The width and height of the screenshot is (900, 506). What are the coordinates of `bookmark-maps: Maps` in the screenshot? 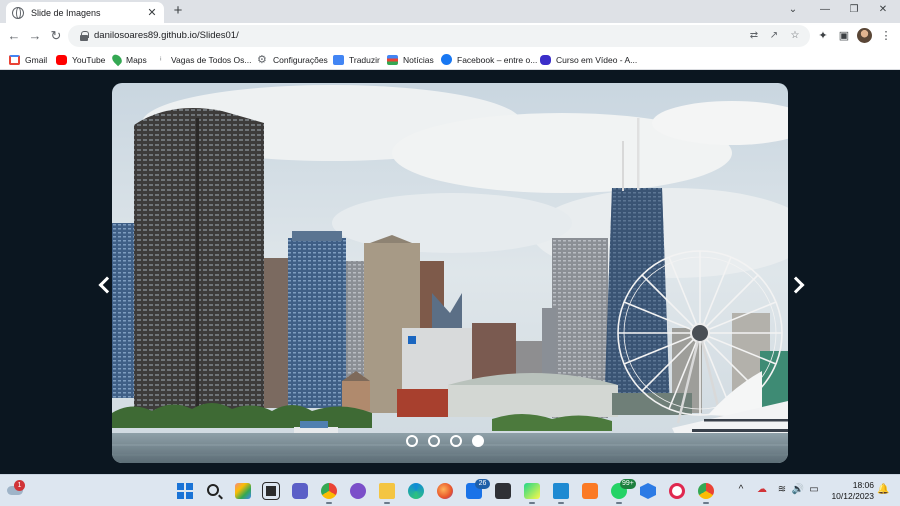 It's located at (128, 59).